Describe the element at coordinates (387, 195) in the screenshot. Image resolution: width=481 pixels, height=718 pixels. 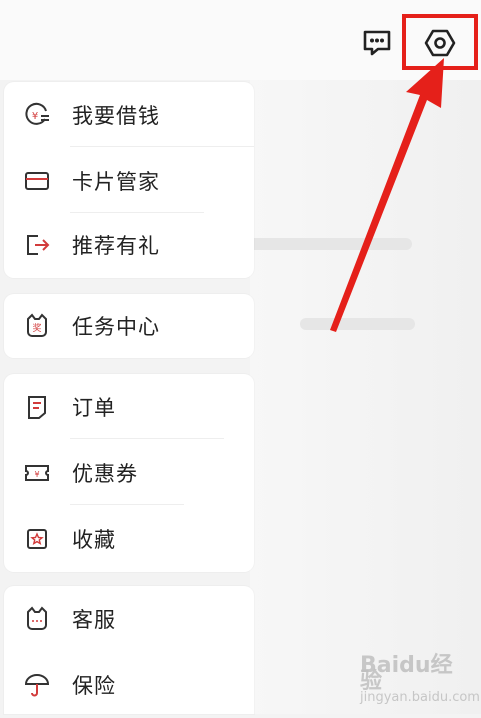
I see `annotation-arrow` at that location.